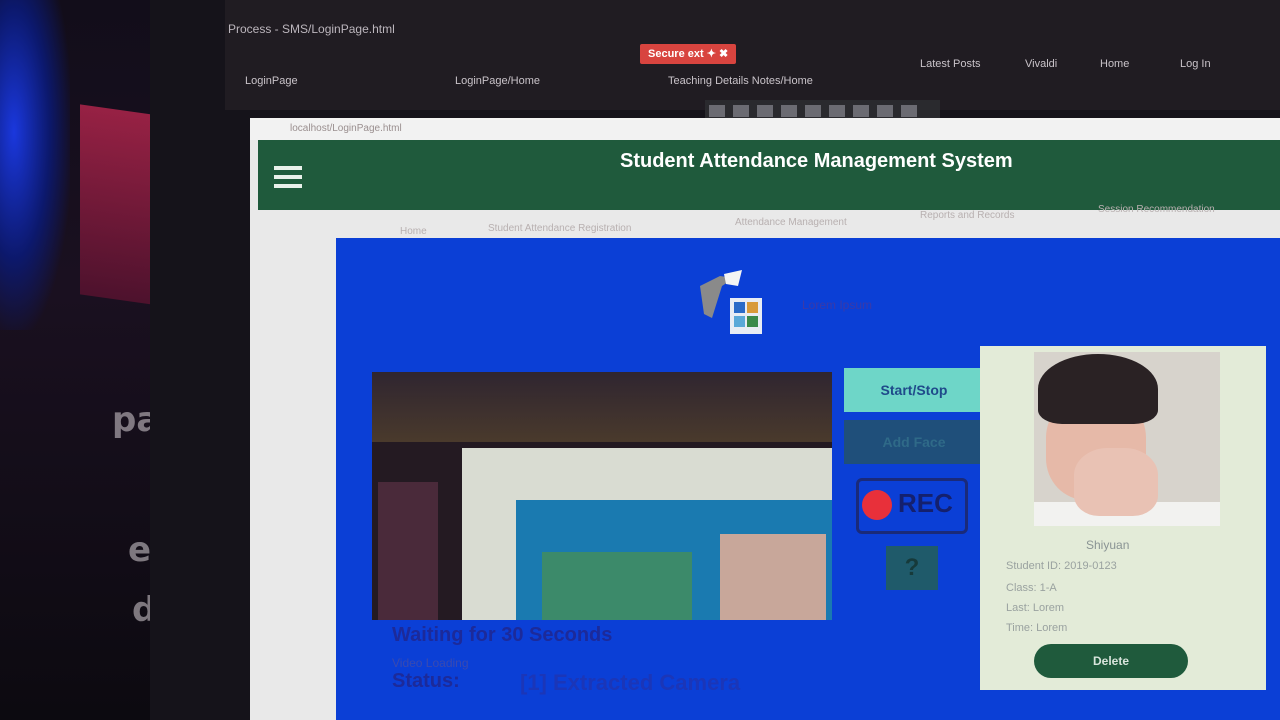  What do you see at coordinates (877, 505) in the screenshot?
I see `record-dot-icon` at bounding box center [877, 505].